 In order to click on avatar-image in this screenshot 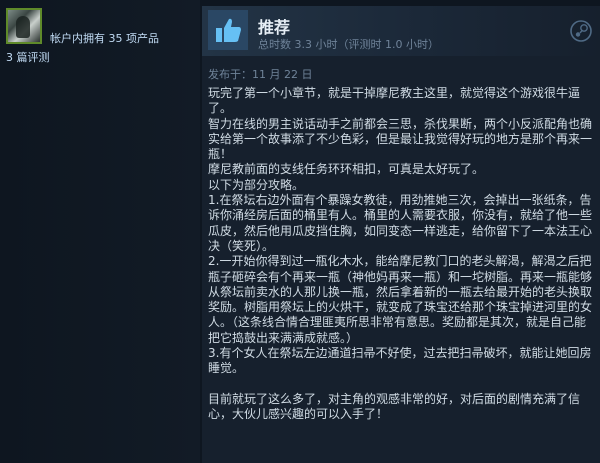, I will do `click(23, 27)`.